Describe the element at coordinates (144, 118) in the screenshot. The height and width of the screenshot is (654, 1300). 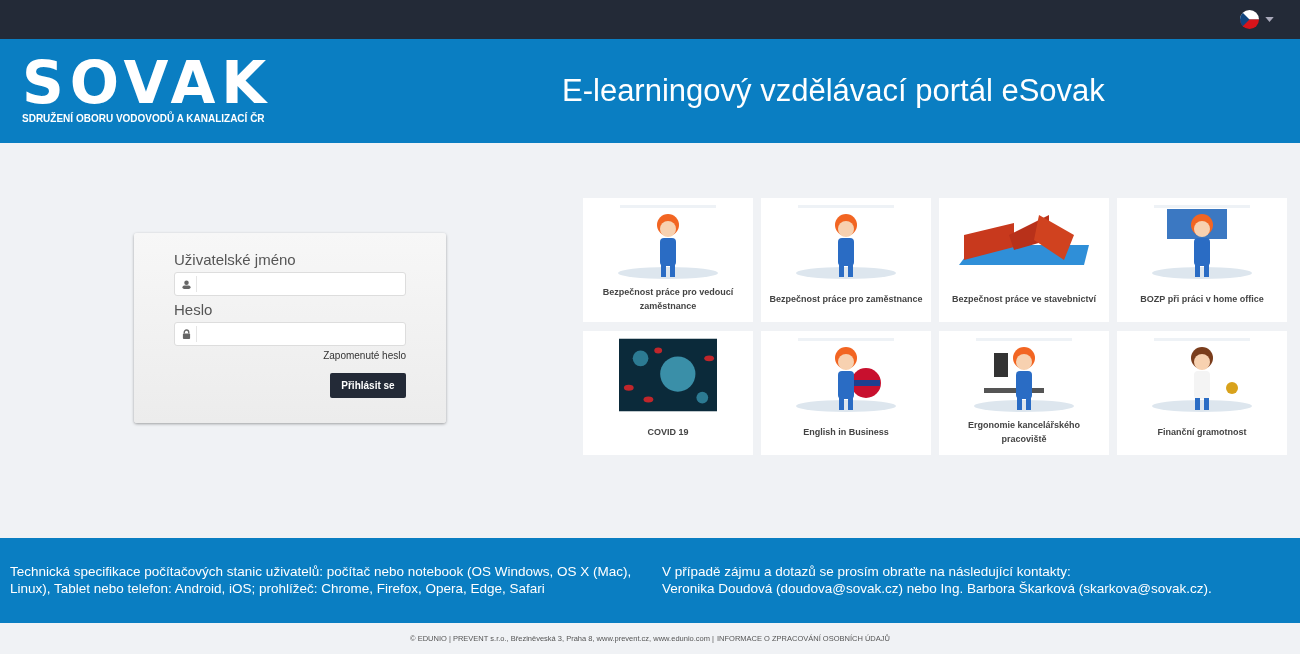
I see `logo-subtitle: SDRUŽENÍ OBORU VODOVODŮ A KANALIZACÍ ČR` at that location.